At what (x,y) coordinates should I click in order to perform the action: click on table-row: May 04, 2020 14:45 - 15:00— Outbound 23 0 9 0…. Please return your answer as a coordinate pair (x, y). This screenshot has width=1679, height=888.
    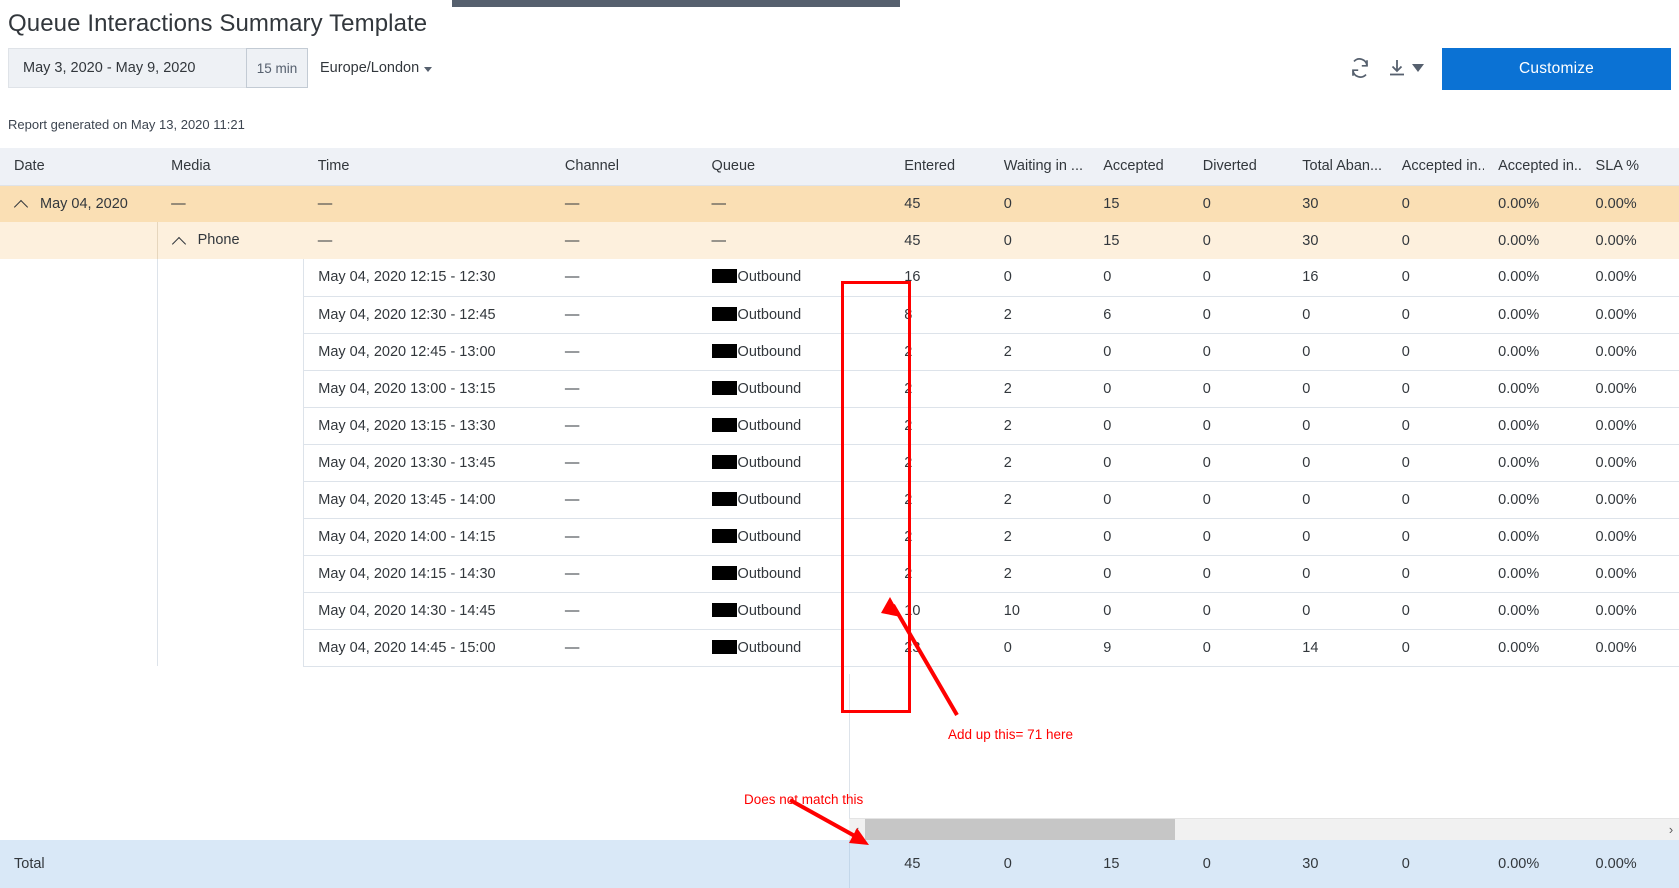
    Looking at the image, I should click on (839, 648).